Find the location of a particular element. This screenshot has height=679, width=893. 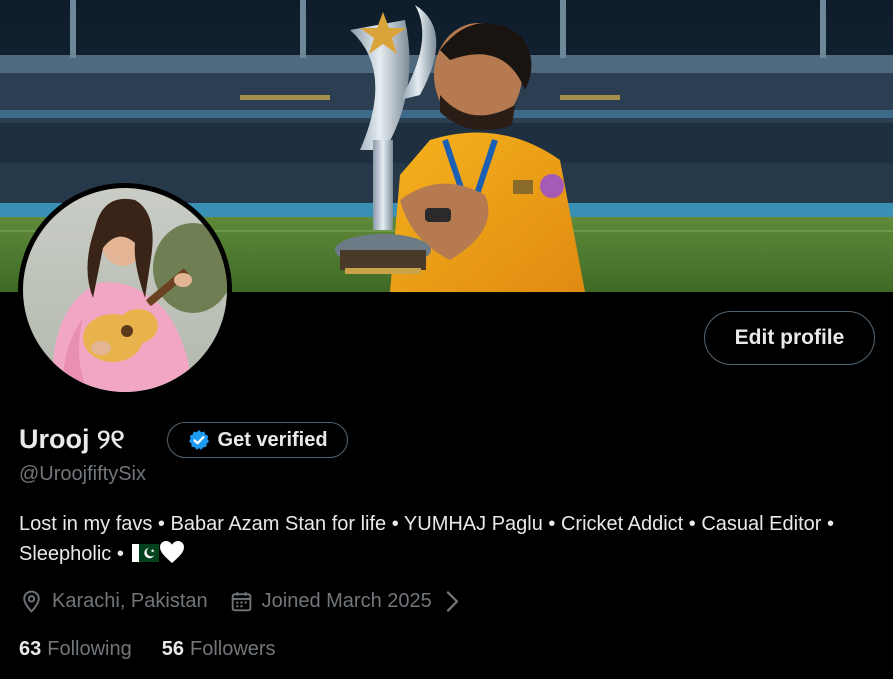

following-link: 63 Following is located at coordinates (75, 649).